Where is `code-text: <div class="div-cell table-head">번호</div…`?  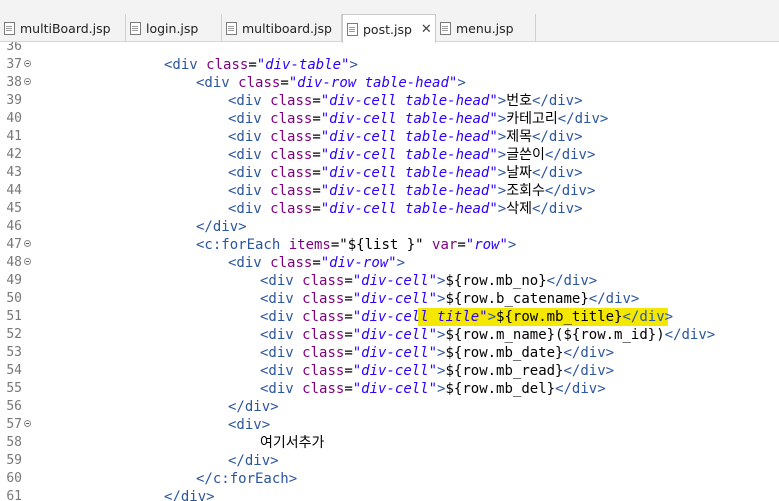 code-text: <div class="div-cell table-head">번호</div… is located at coordinates (405, 101).